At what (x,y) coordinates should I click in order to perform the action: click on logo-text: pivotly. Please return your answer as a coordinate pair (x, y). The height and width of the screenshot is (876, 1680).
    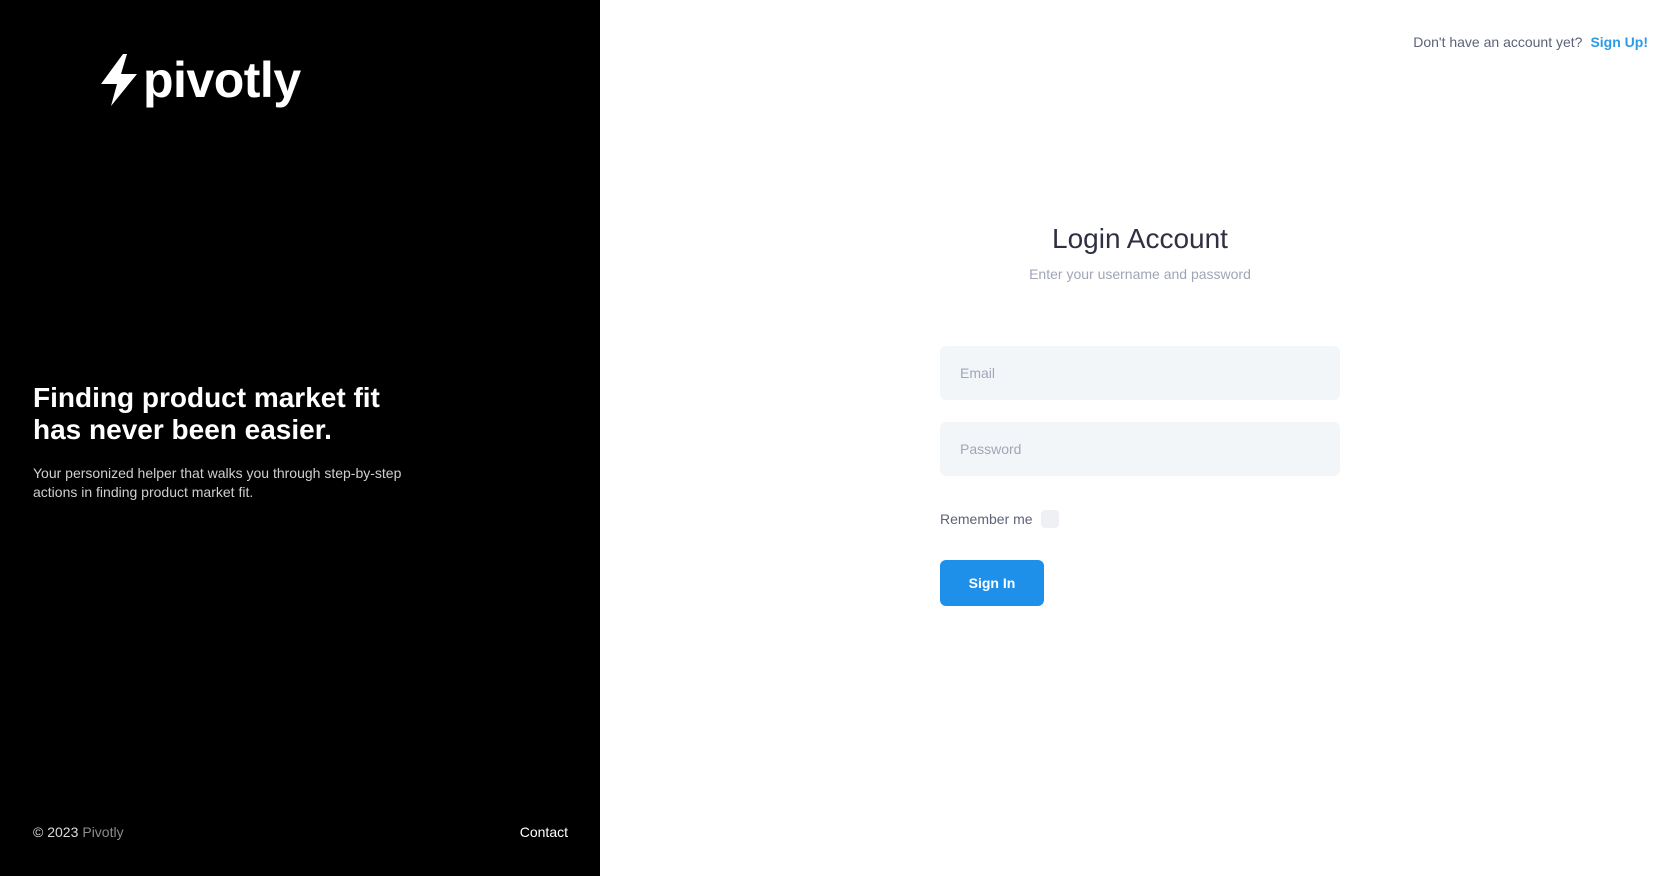
    Looking at the image, I should click on (222, 80).